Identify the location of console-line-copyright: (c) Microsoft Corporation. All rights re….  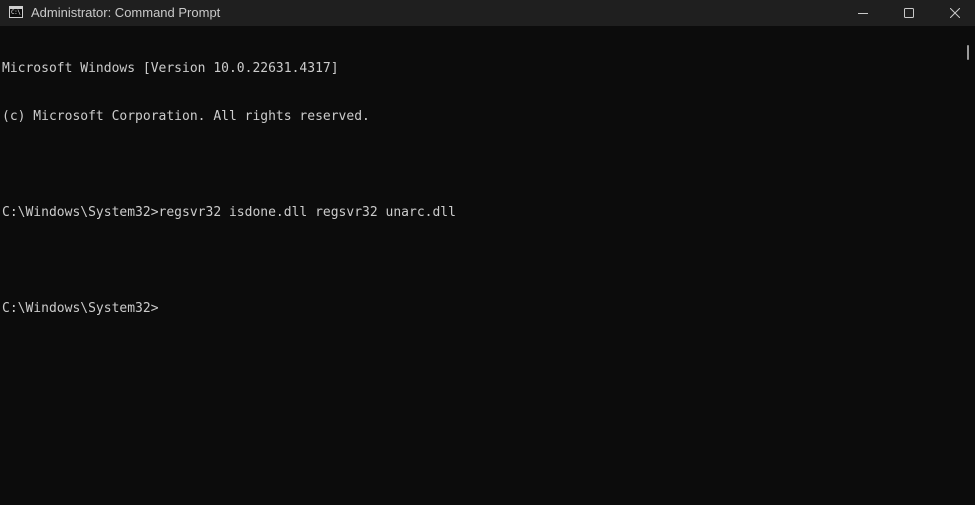
(186, 116).